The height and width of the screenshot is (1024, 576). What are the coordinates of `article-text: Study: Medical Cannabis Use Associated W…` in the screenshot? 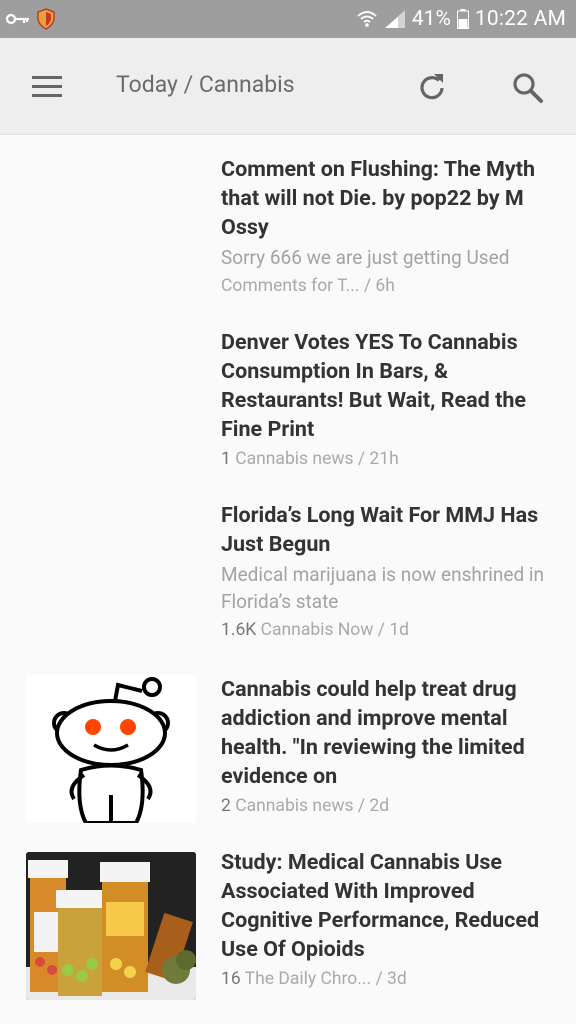 It's located at (386, 920).